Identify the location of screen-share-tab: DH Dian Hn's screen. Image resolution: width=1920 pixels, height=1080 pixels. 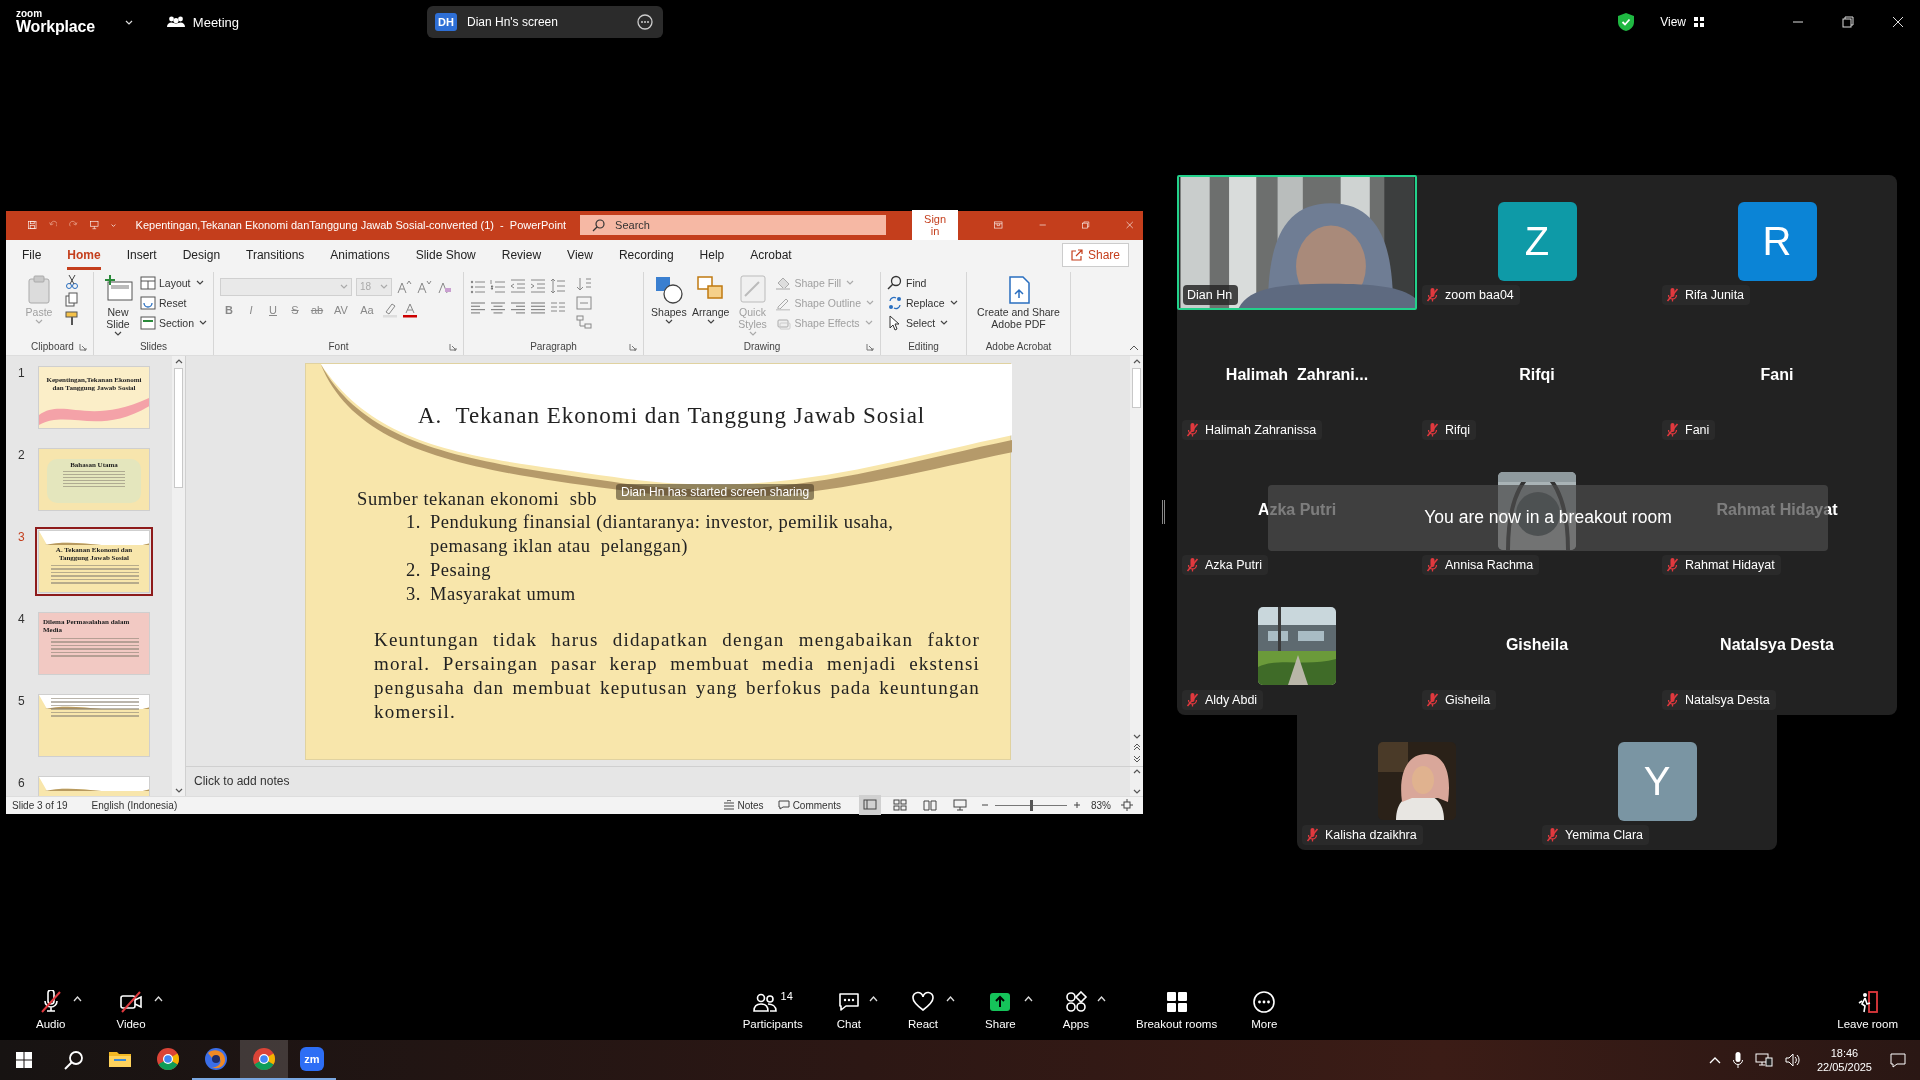
(545, 22).